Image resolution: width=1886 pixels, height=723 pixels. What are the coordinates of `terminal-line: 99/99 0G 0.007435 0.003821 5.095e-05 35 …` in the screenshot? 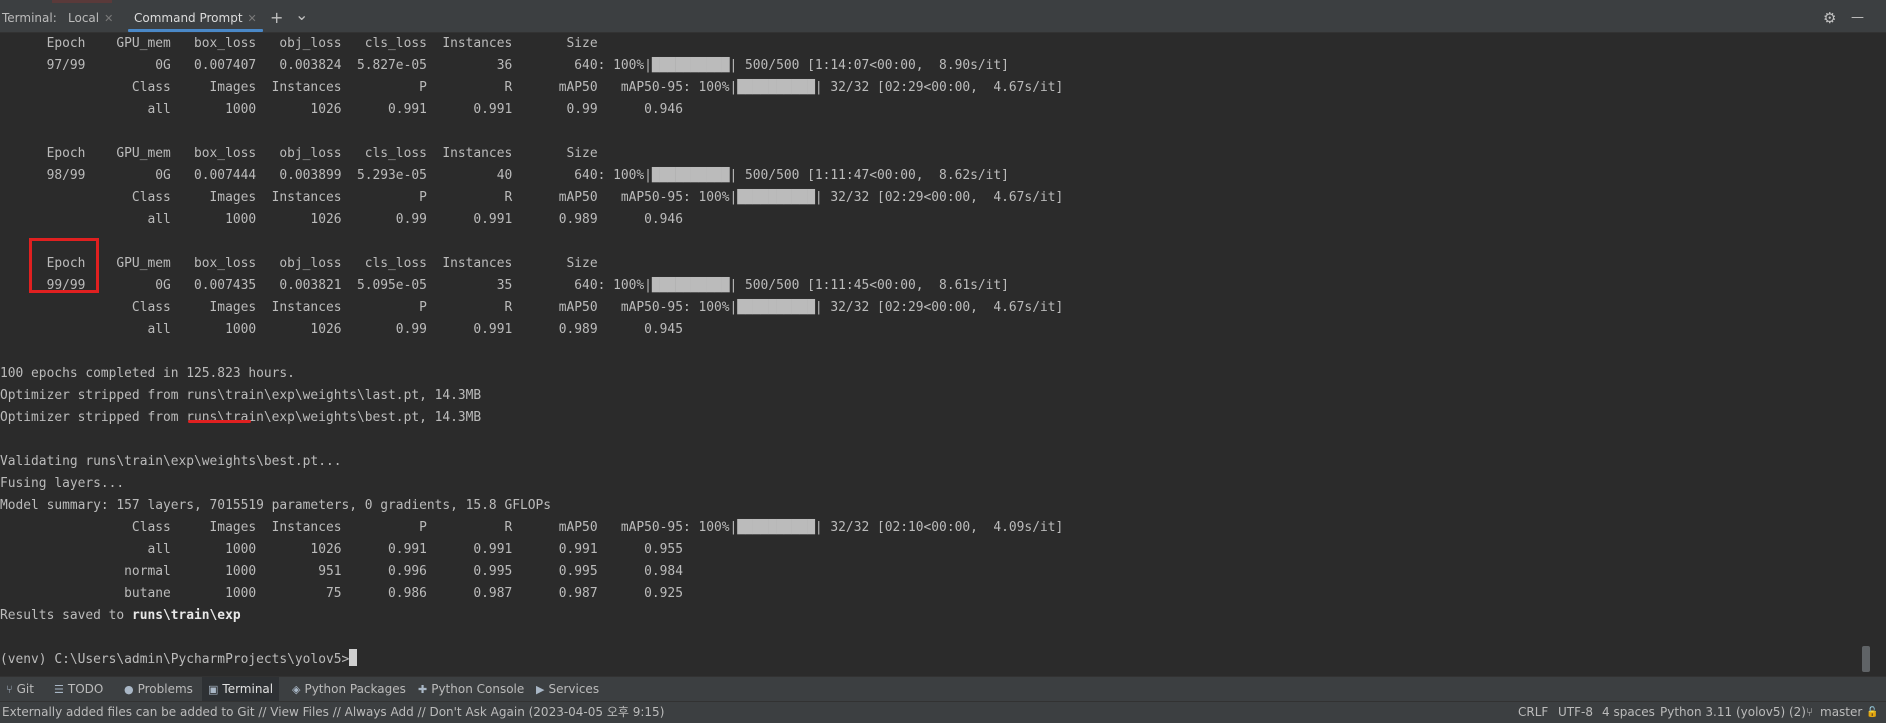 It's located at (504, 285).